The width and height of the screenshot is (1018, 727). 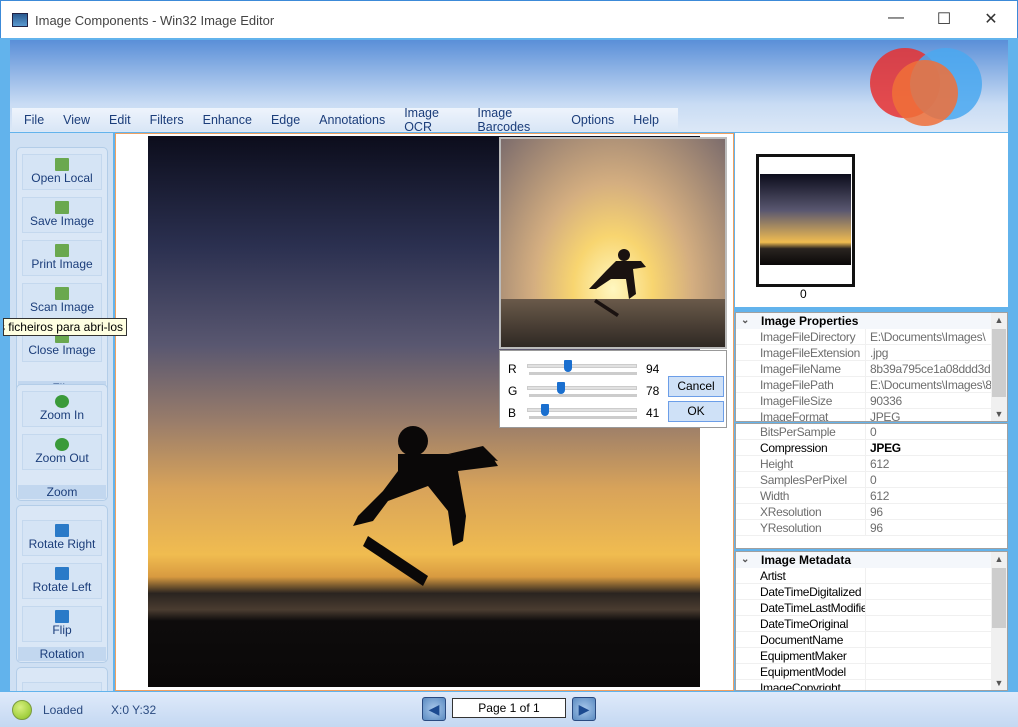 What do you see at coordinates (62, 452) in the screenshot?
I see `toolbar-button-zoom-out: Zoom Out` at bounding box center [62, 452].